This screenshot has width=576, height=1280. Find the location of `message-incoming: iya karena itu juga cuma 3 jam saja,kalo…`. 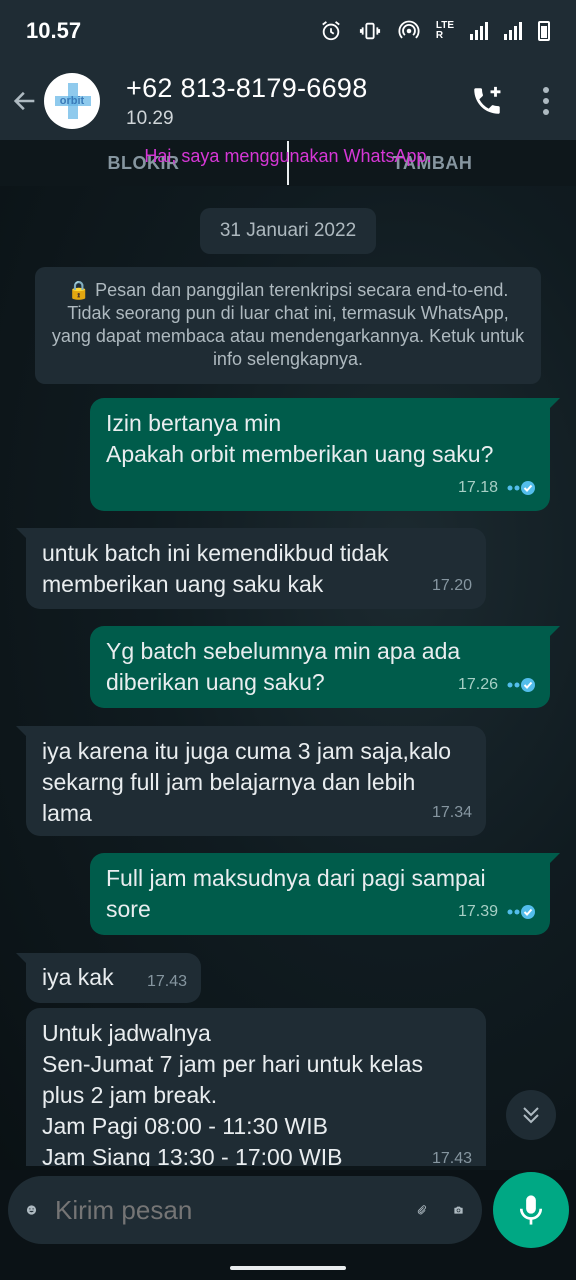

message-incoming: iya karena itu juga cuma 3 jam saja,kalo… is located at coordinates (251, 781).